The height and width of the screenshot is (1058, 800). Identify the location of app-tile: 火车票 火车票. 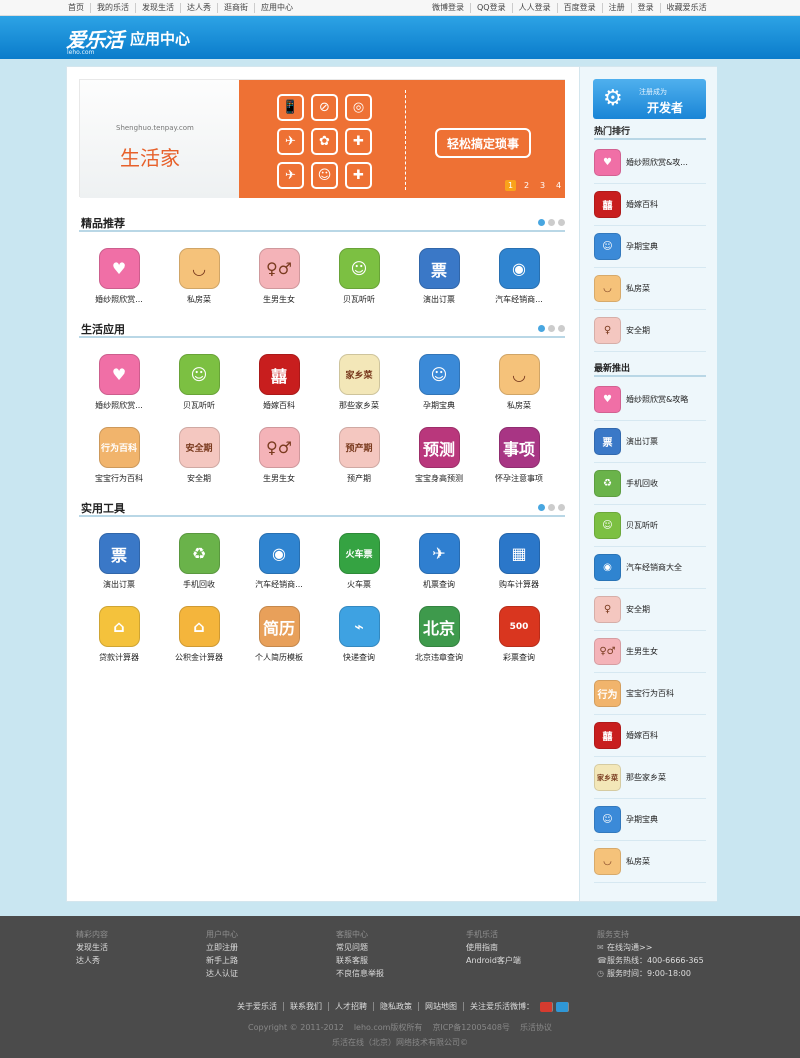
(359, 564).